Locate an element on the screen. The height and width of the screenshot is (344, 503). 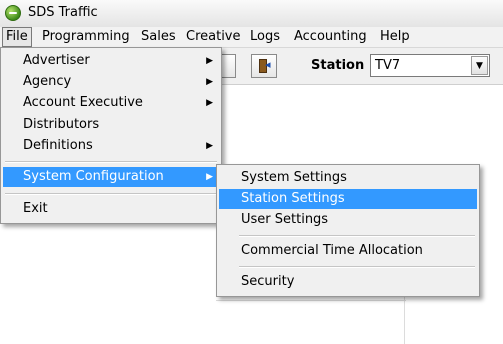
menu-item-agency: Agency ▶ is located at coordinates (111, 82).